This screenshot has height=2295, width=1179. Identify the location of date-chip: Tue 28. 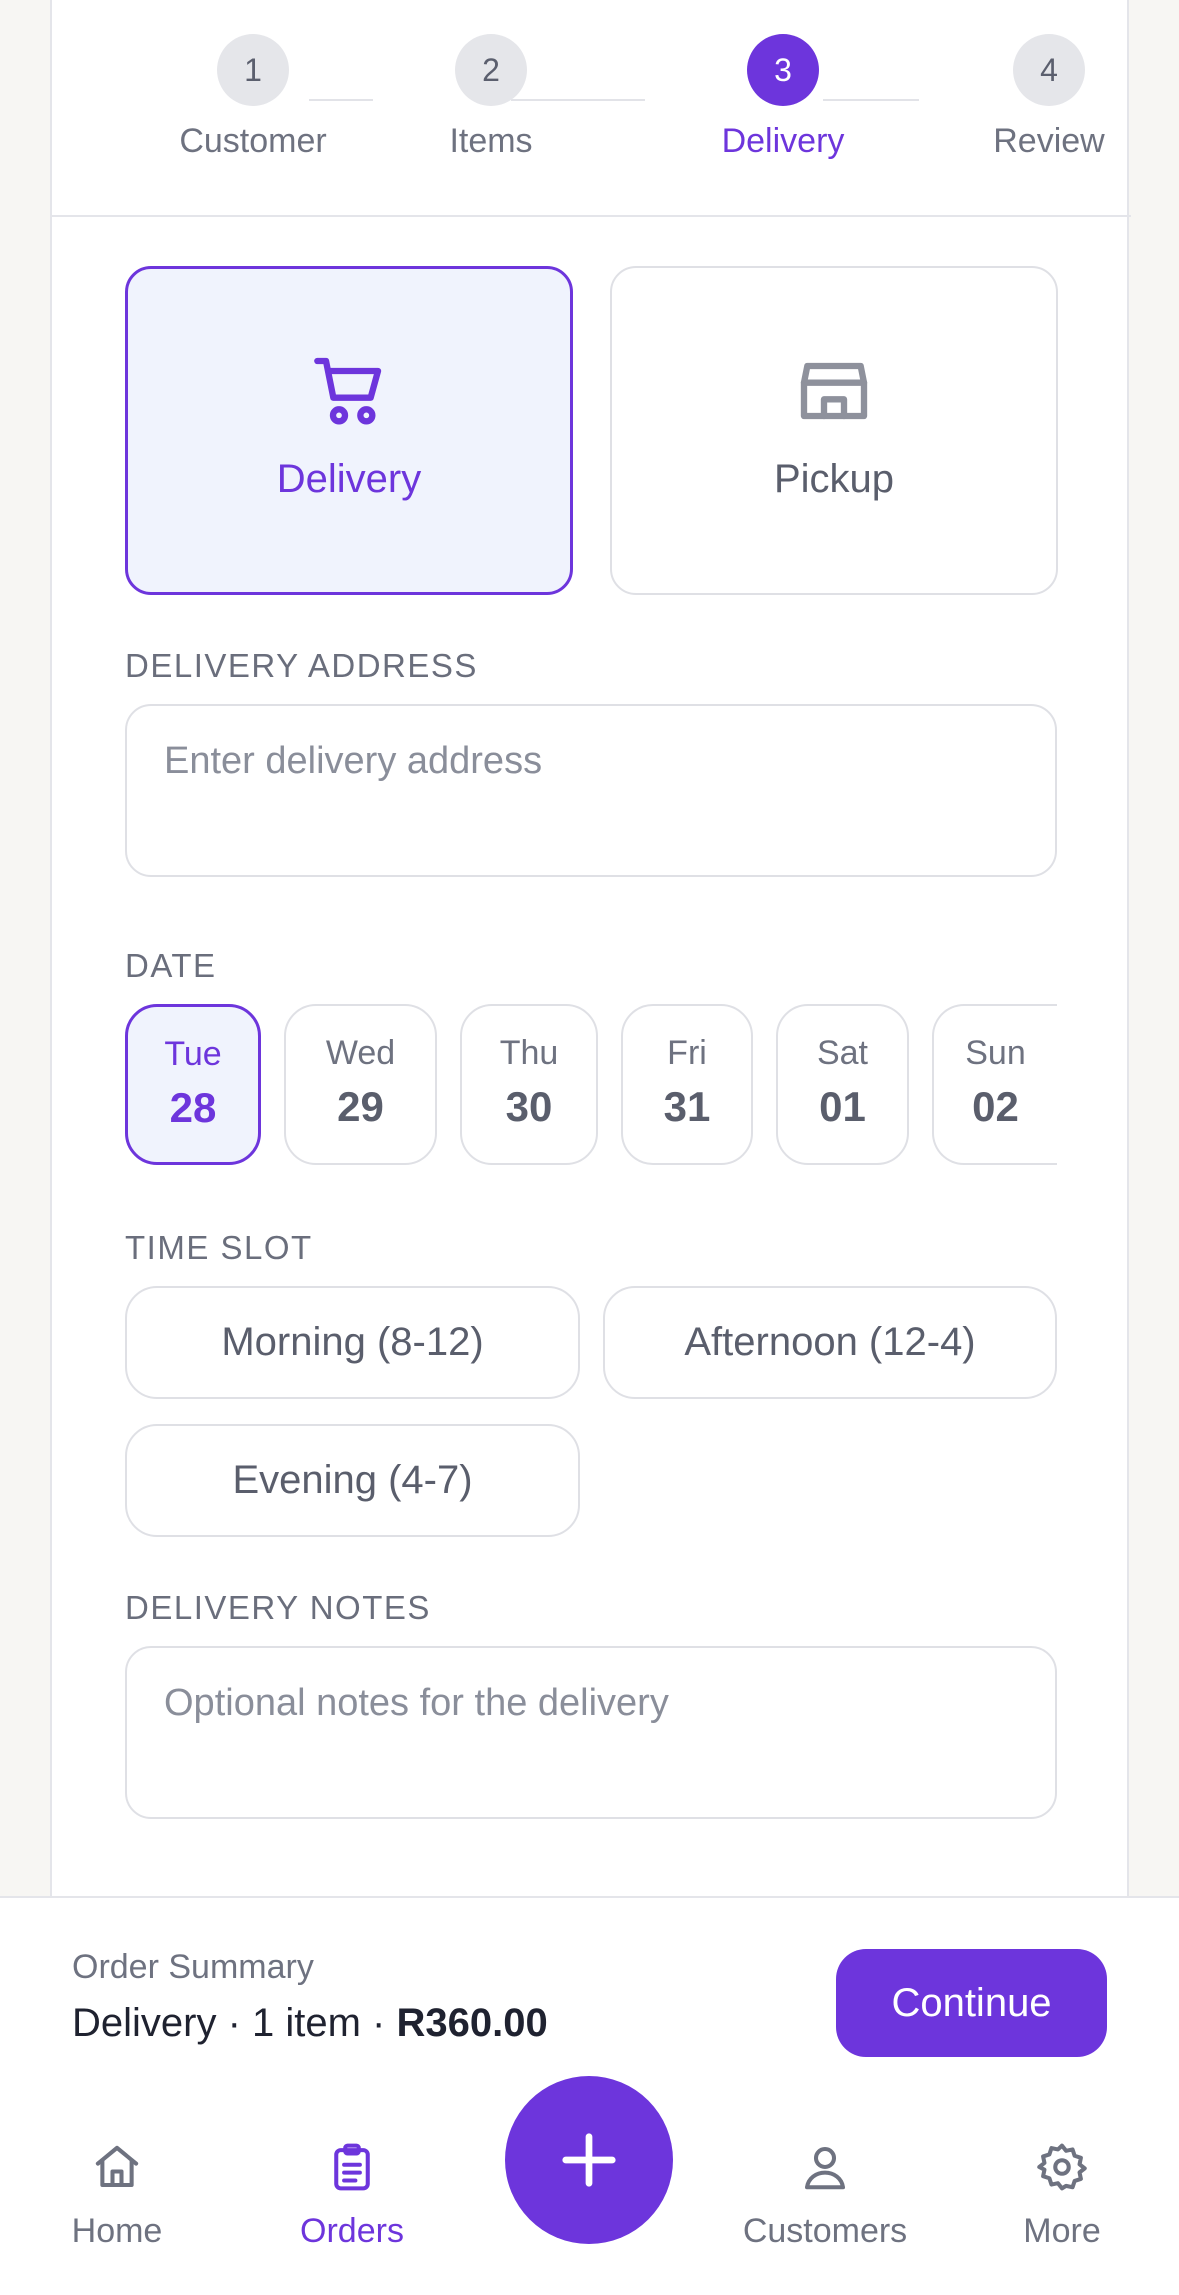
(193, 1084).